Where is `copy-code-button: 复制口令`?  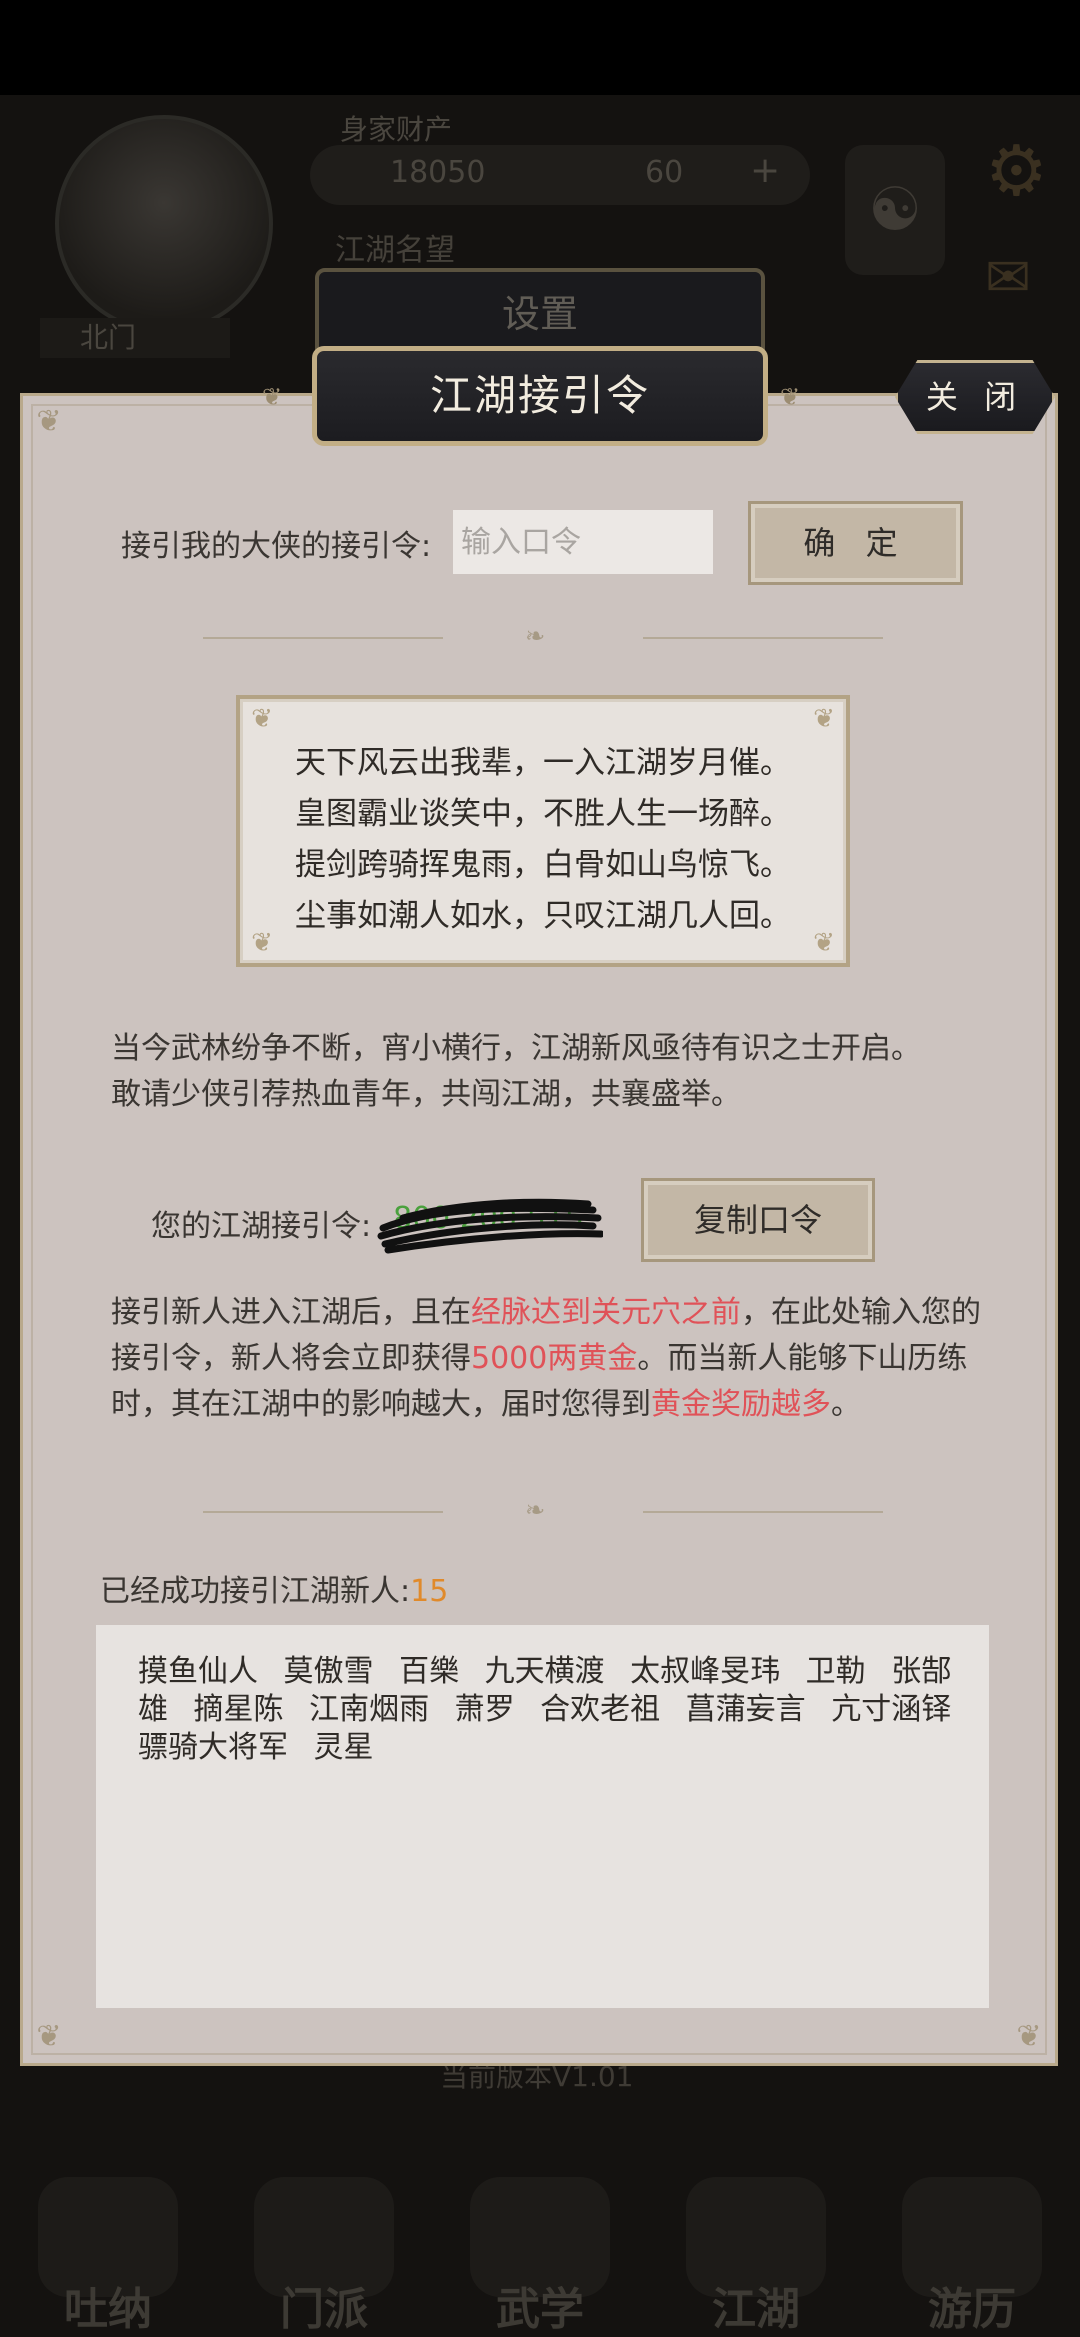
copy-code-button: 复制口令 is located at coordinates (758, 1220).